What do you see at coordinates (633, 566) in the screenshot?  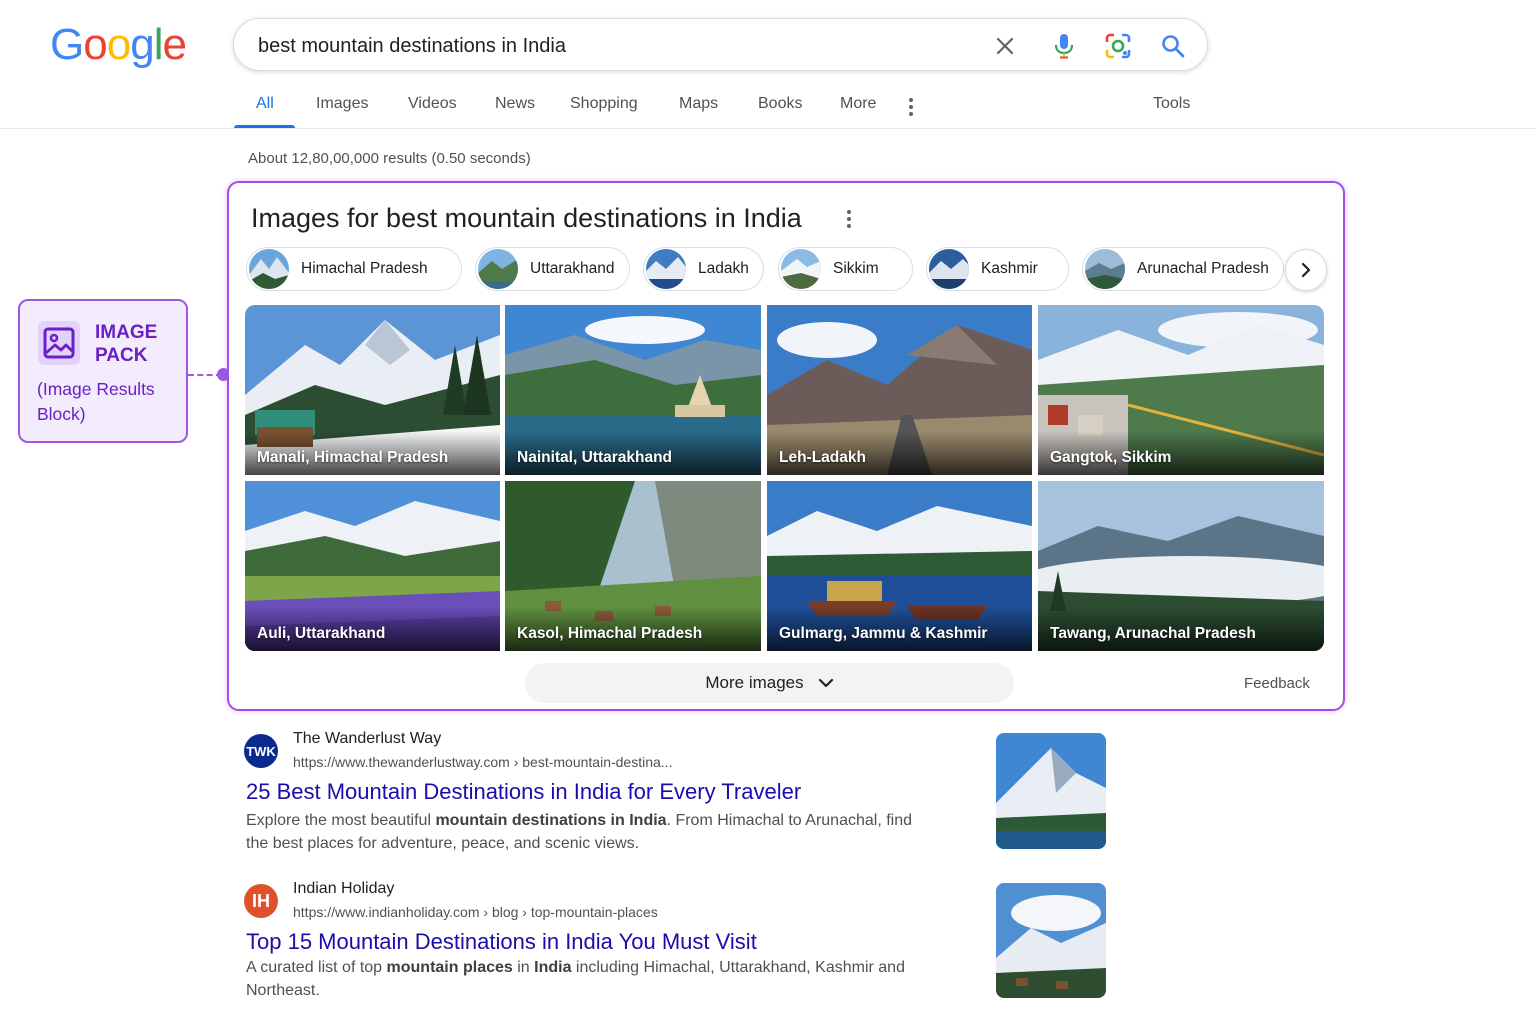 I see `image-tile-kasol: Kasol, Himachal Pradesh` at bounding box center [633, 566].